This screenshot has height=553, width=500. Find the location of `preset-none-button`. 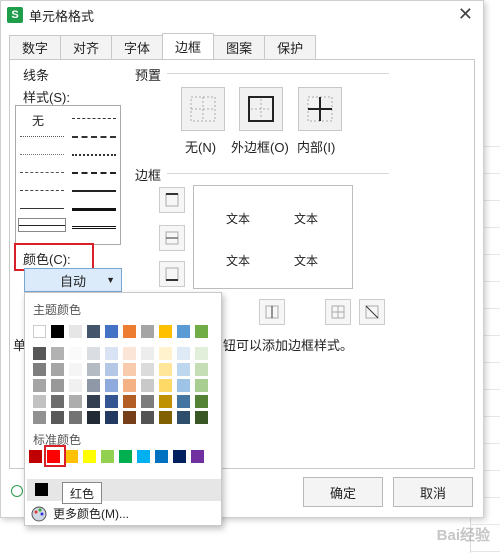

preset-none-button is located at coordinates (203, 109).